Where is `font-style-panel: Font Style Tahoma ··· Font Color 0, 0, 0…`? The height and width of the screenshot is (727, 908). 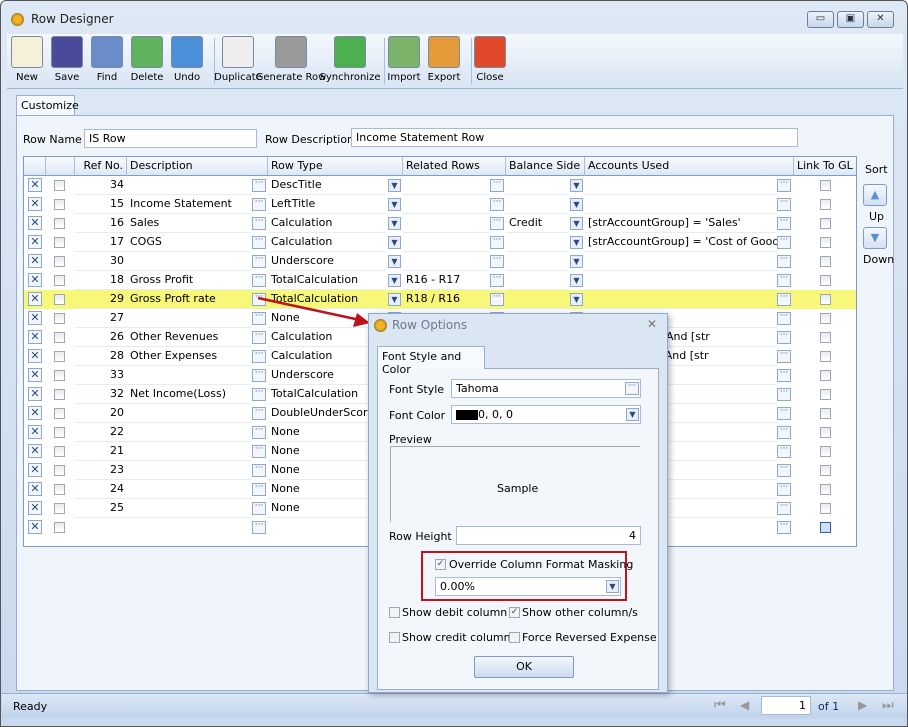
font-style-panel: Font Style Tahoma ··· Font Color 0, 0, 0… is located at coordinates (518, 529).